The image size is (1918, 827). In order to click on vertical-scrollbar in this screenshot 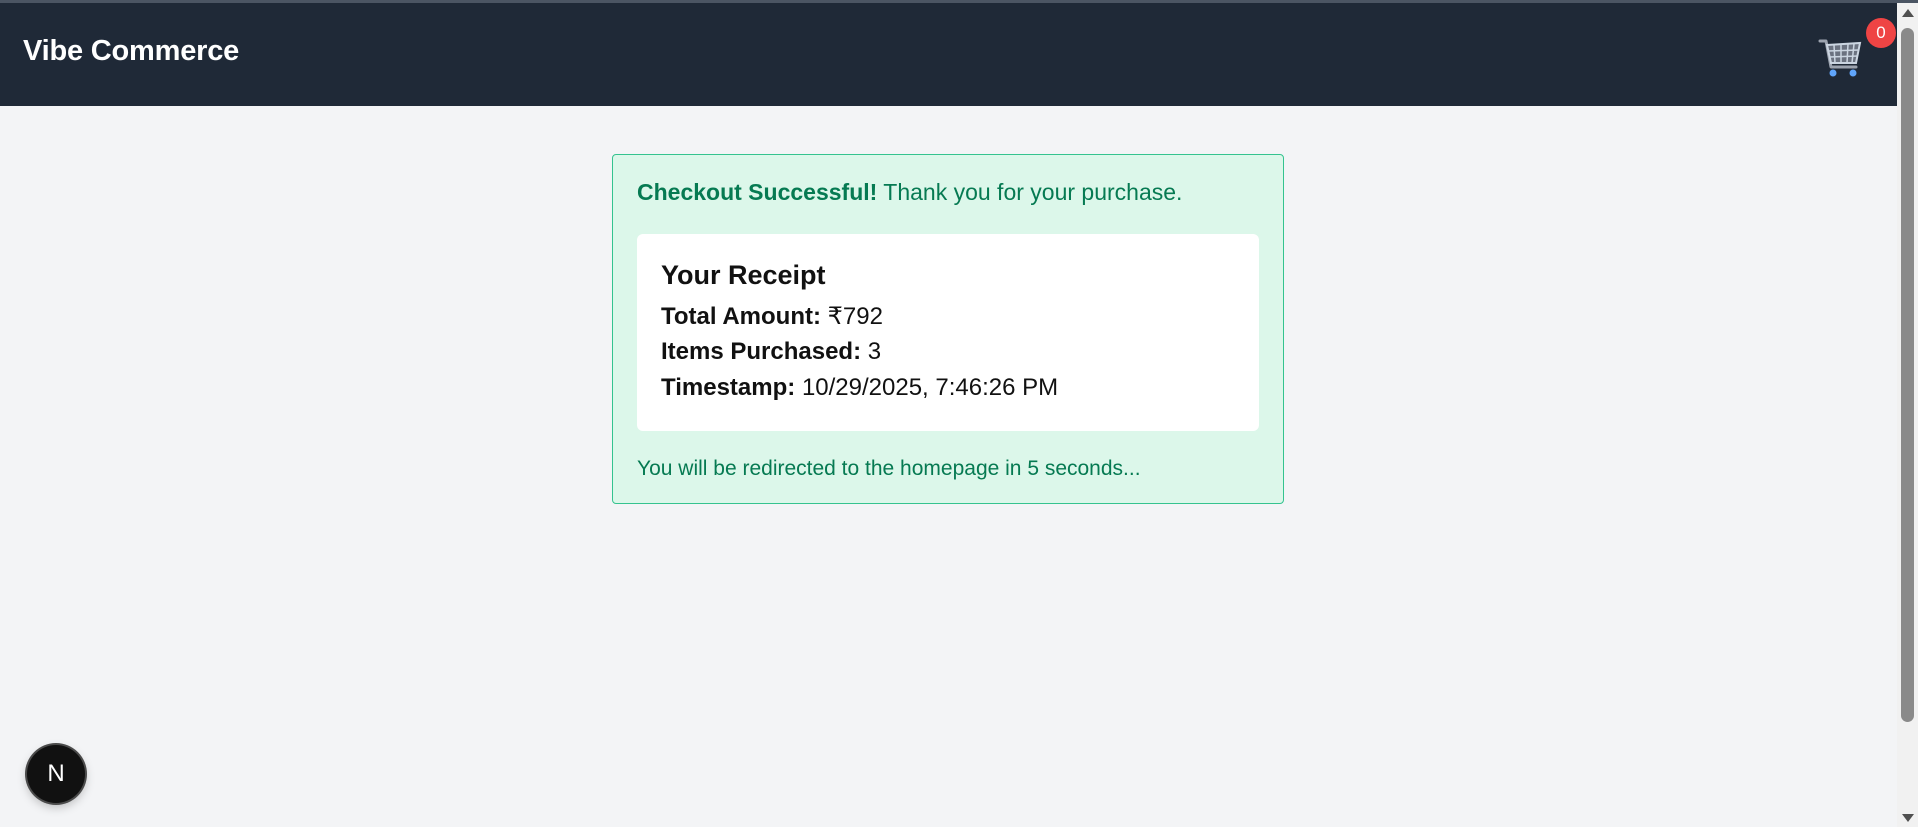, I will do `click(1907, 415)`.